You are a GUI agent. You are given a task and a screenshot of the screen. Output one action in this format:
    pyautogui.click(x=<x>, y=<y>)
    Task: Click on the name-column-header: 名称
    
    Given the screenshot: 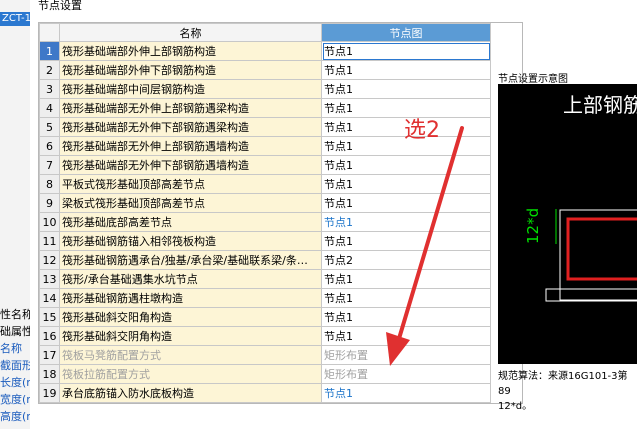 What is the action you would take?
    pyautogui.click(x=190, y=32)
    